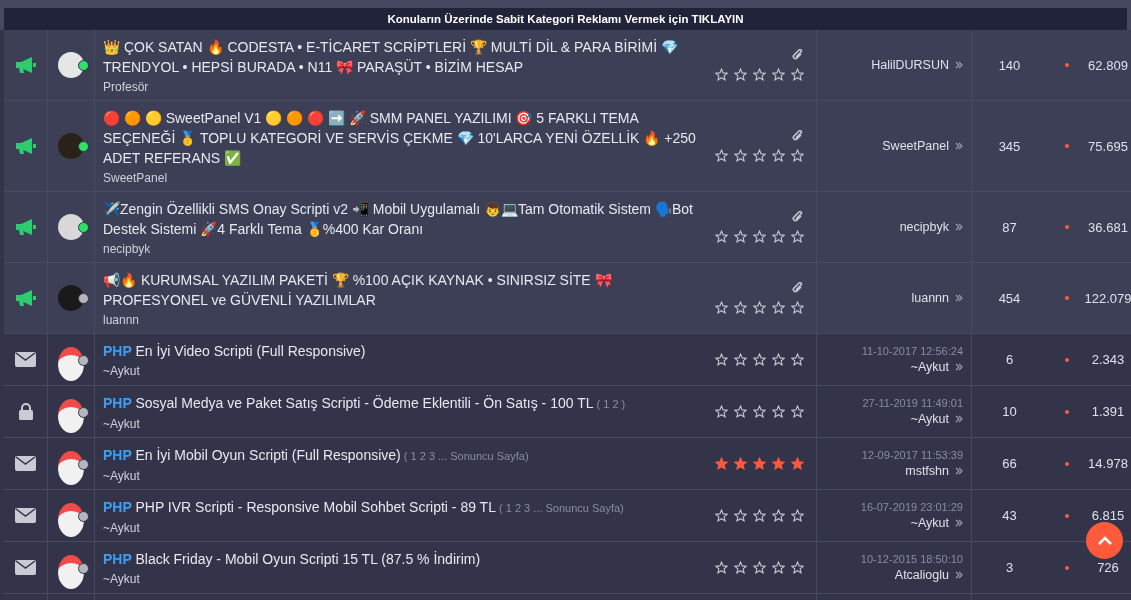  What do you see at coordinates (1108, 359) in the screenshot?
I see `view-count: 2.343` at bounding box center [1108, 359].